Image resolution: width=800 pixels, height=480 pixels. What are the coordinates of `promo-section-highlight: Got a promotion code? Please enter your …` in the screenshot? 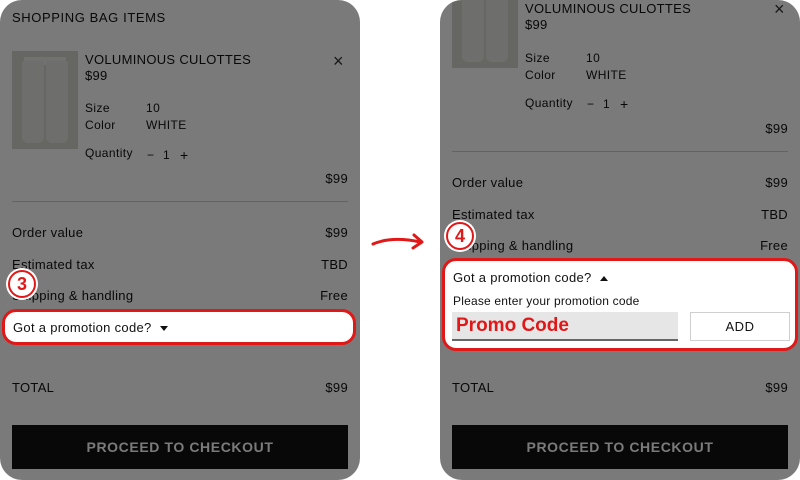 It's located at (620, 304).